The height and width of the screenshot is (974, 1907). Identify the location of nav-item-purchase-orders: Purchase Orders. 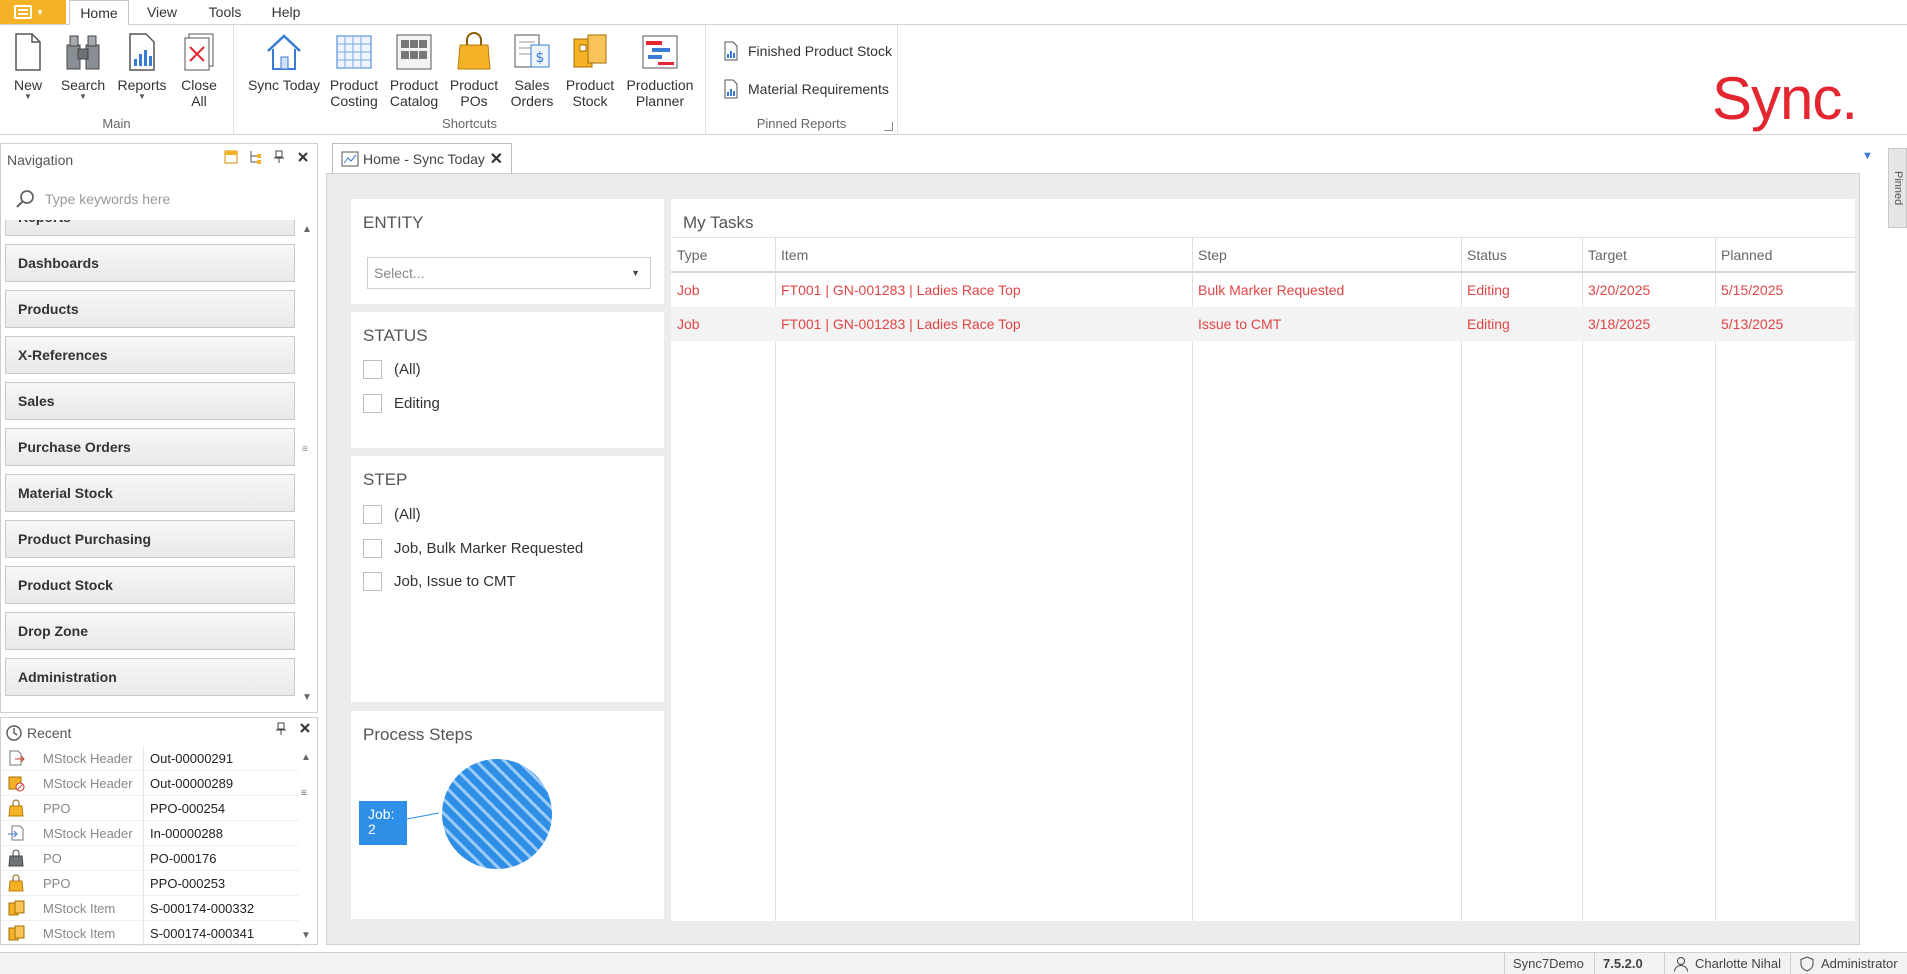
(150, 447).